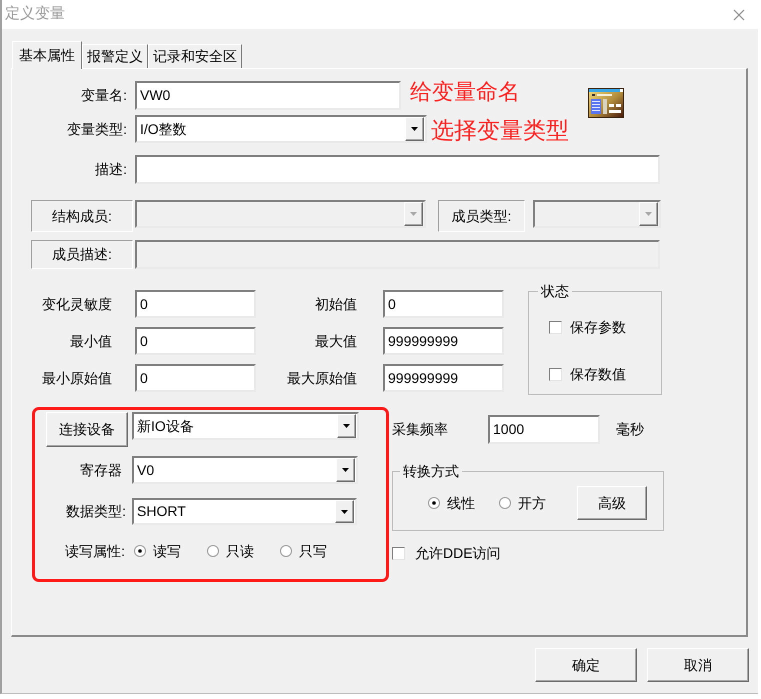 This screenshot has width=761, height=699. I want to click on radio-label: 读写, so click(167, 551).